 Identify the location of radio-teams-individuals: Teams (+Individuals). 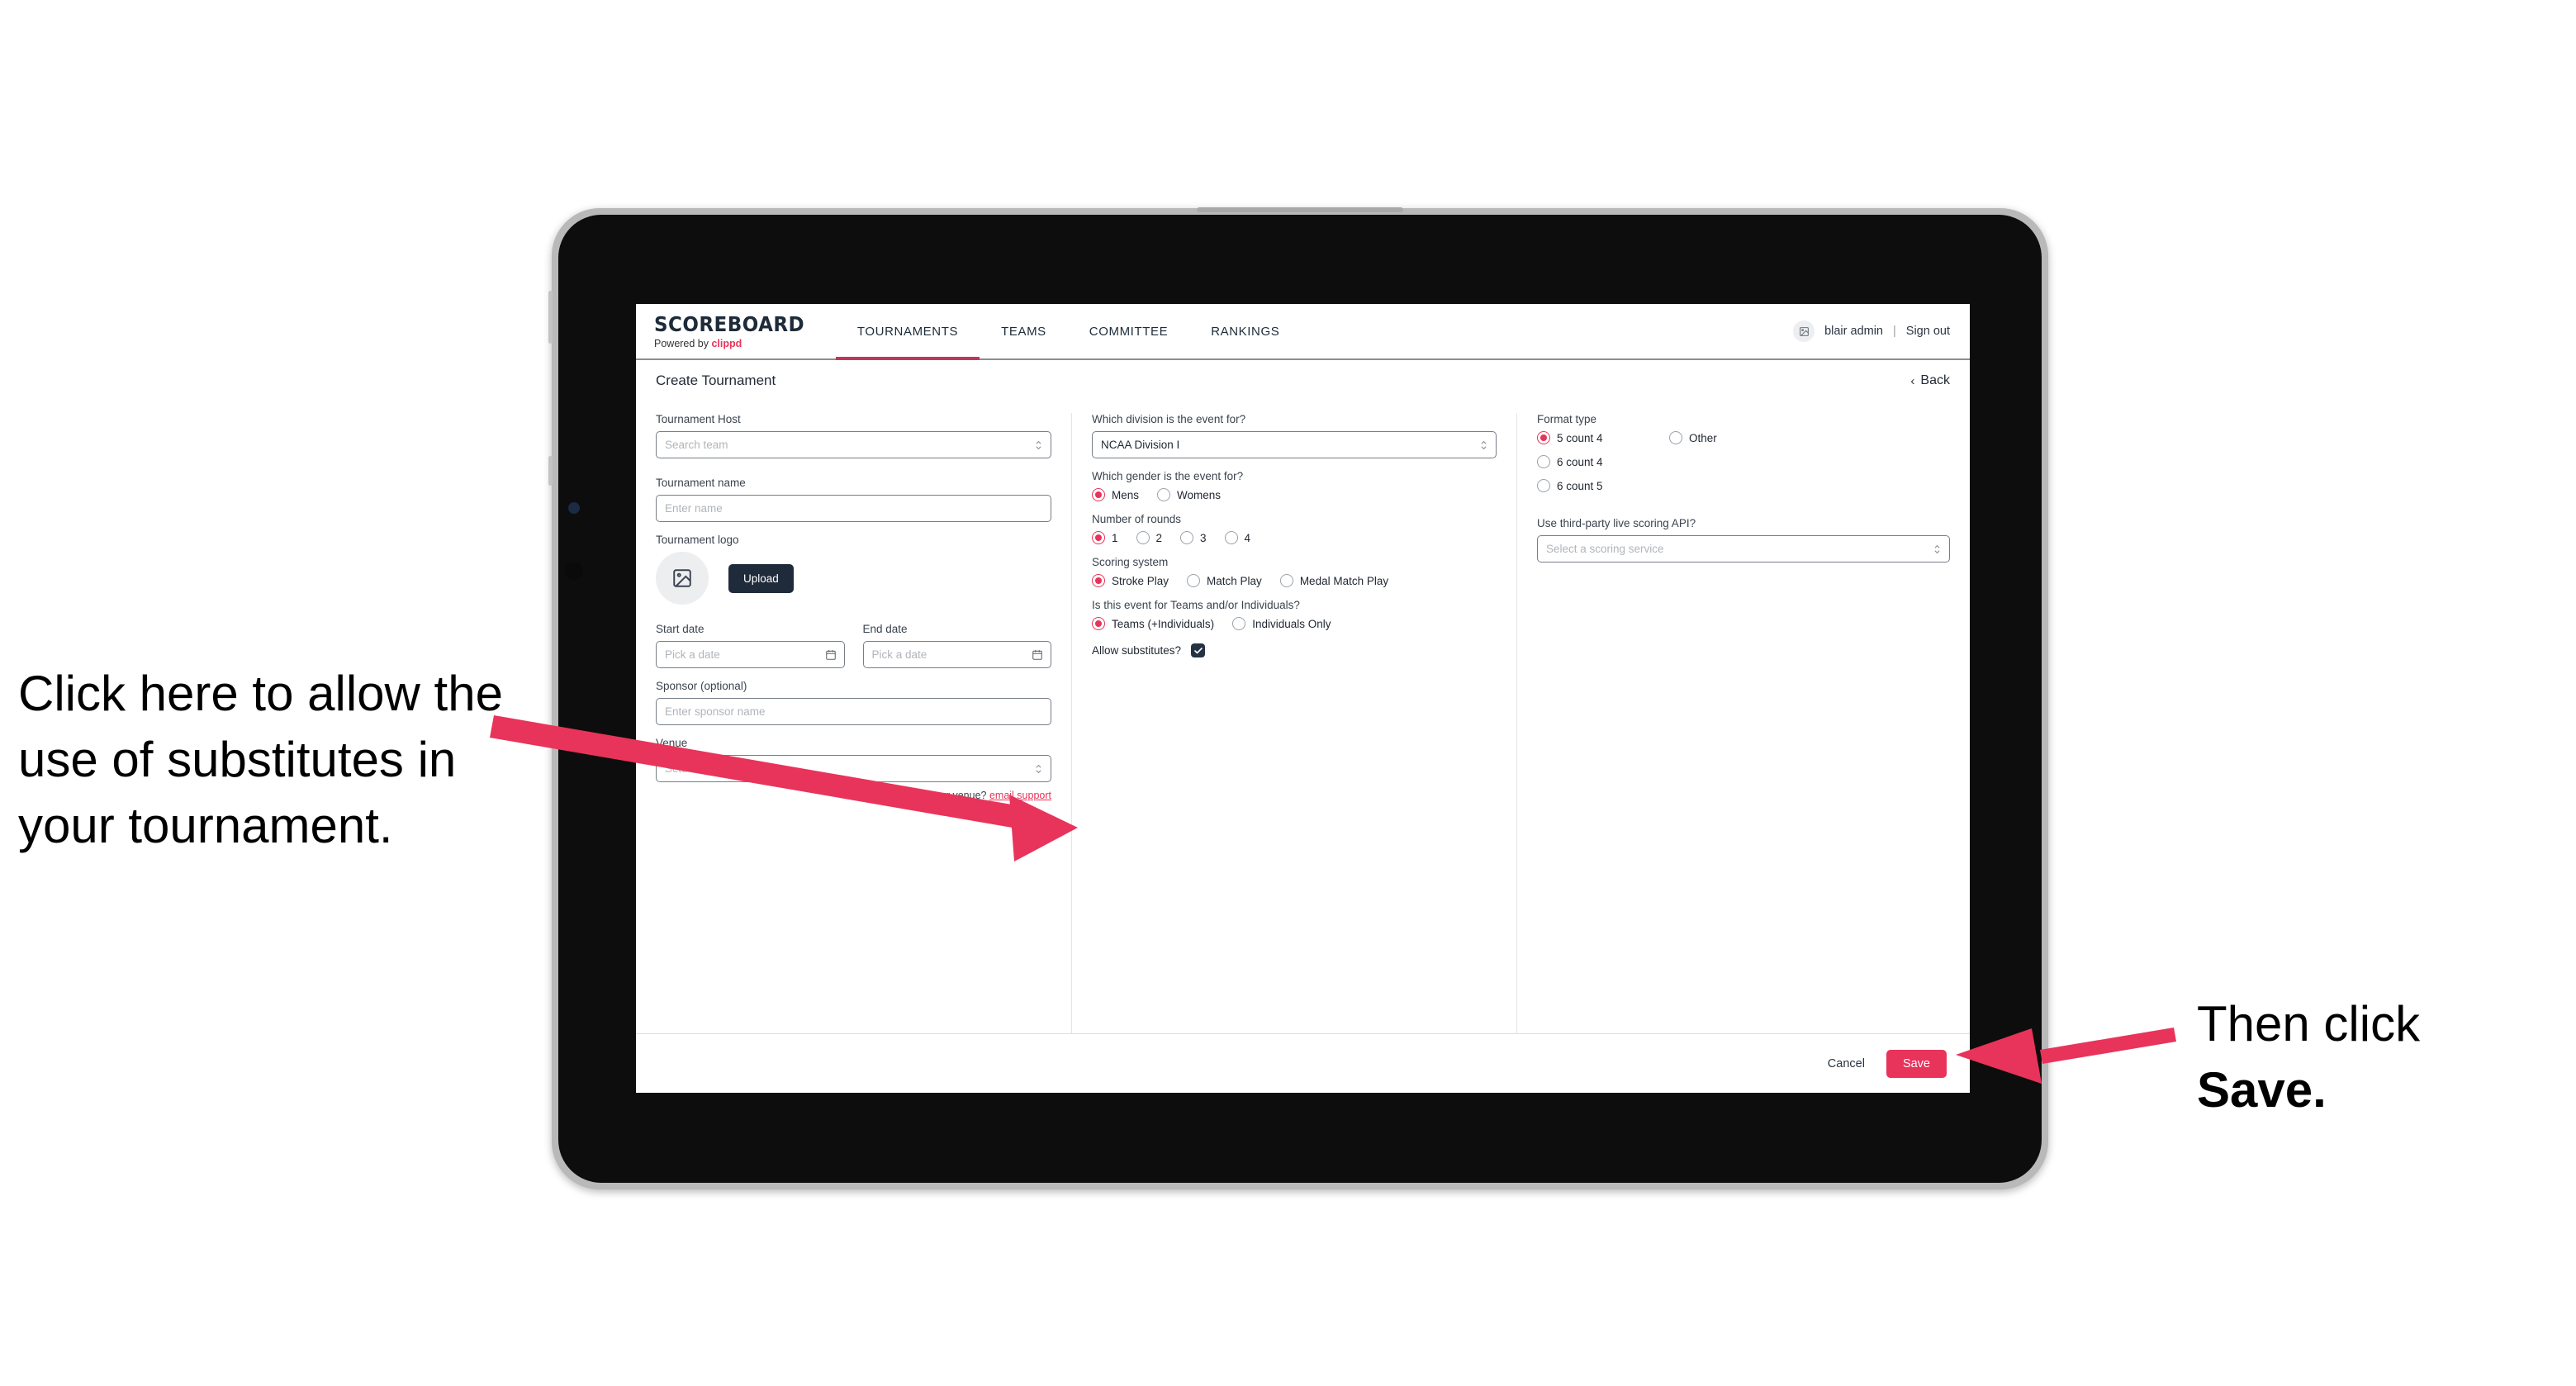
(1153, 623).